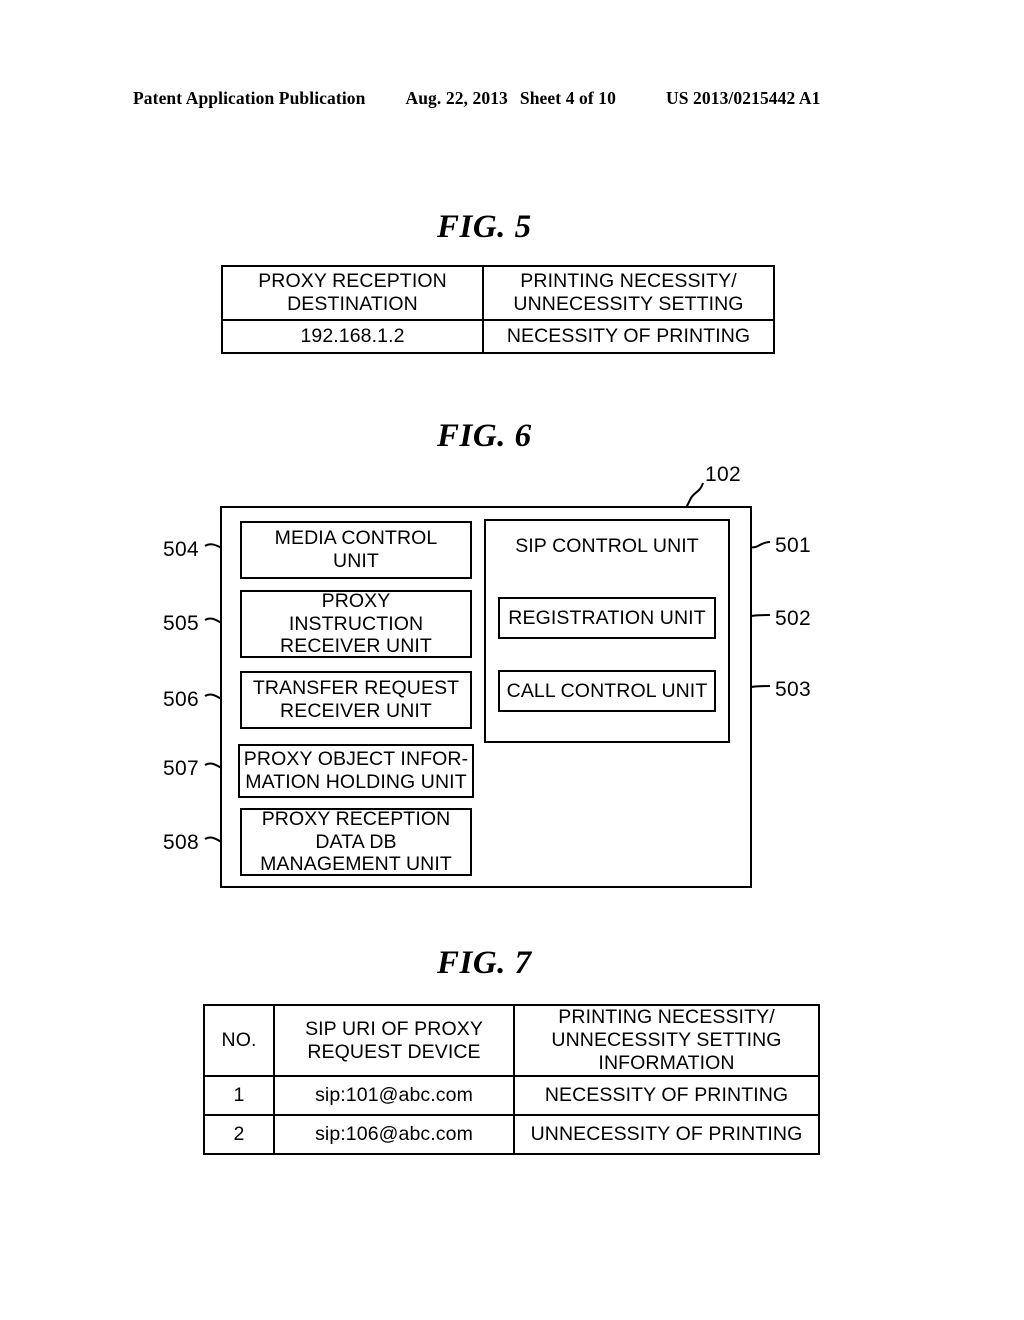  Describe the element at coordinates (356, 550) in the screenshot. I see `block-media-control-unit: MEDIA CONTROL UNIT` at that location.